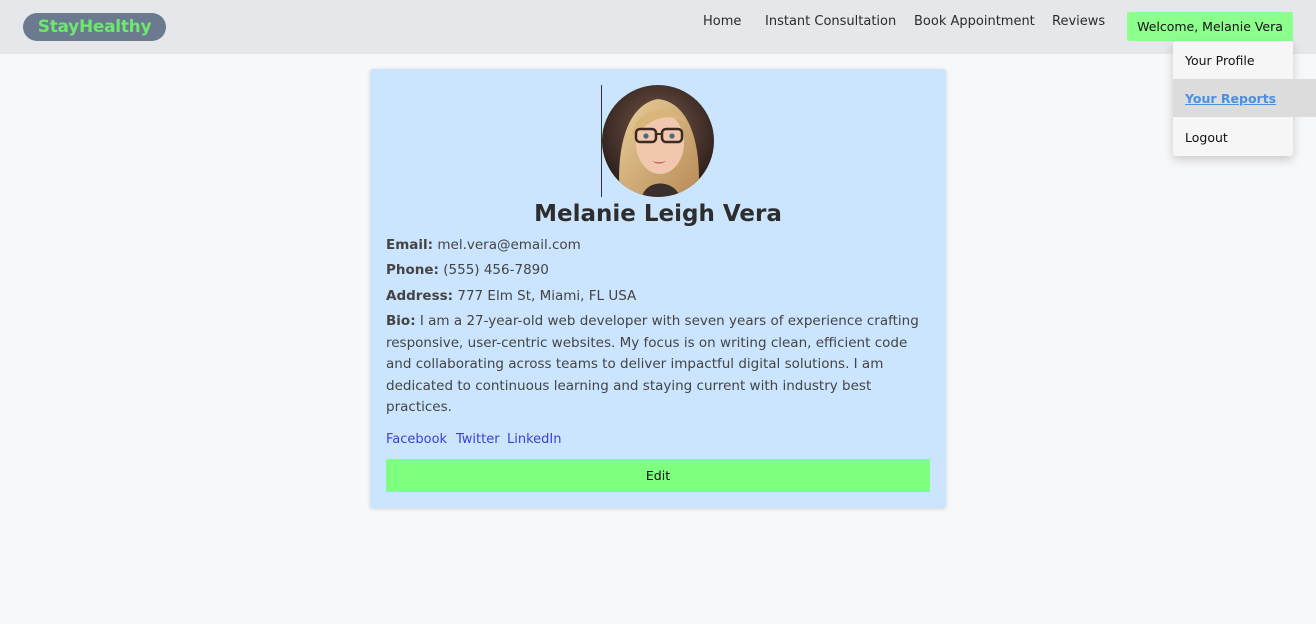 The image size is (1316, 624). Describe the element at coordinates (658, 475) in the screenshot. I see `edit-profile-button: Edit` at that location.